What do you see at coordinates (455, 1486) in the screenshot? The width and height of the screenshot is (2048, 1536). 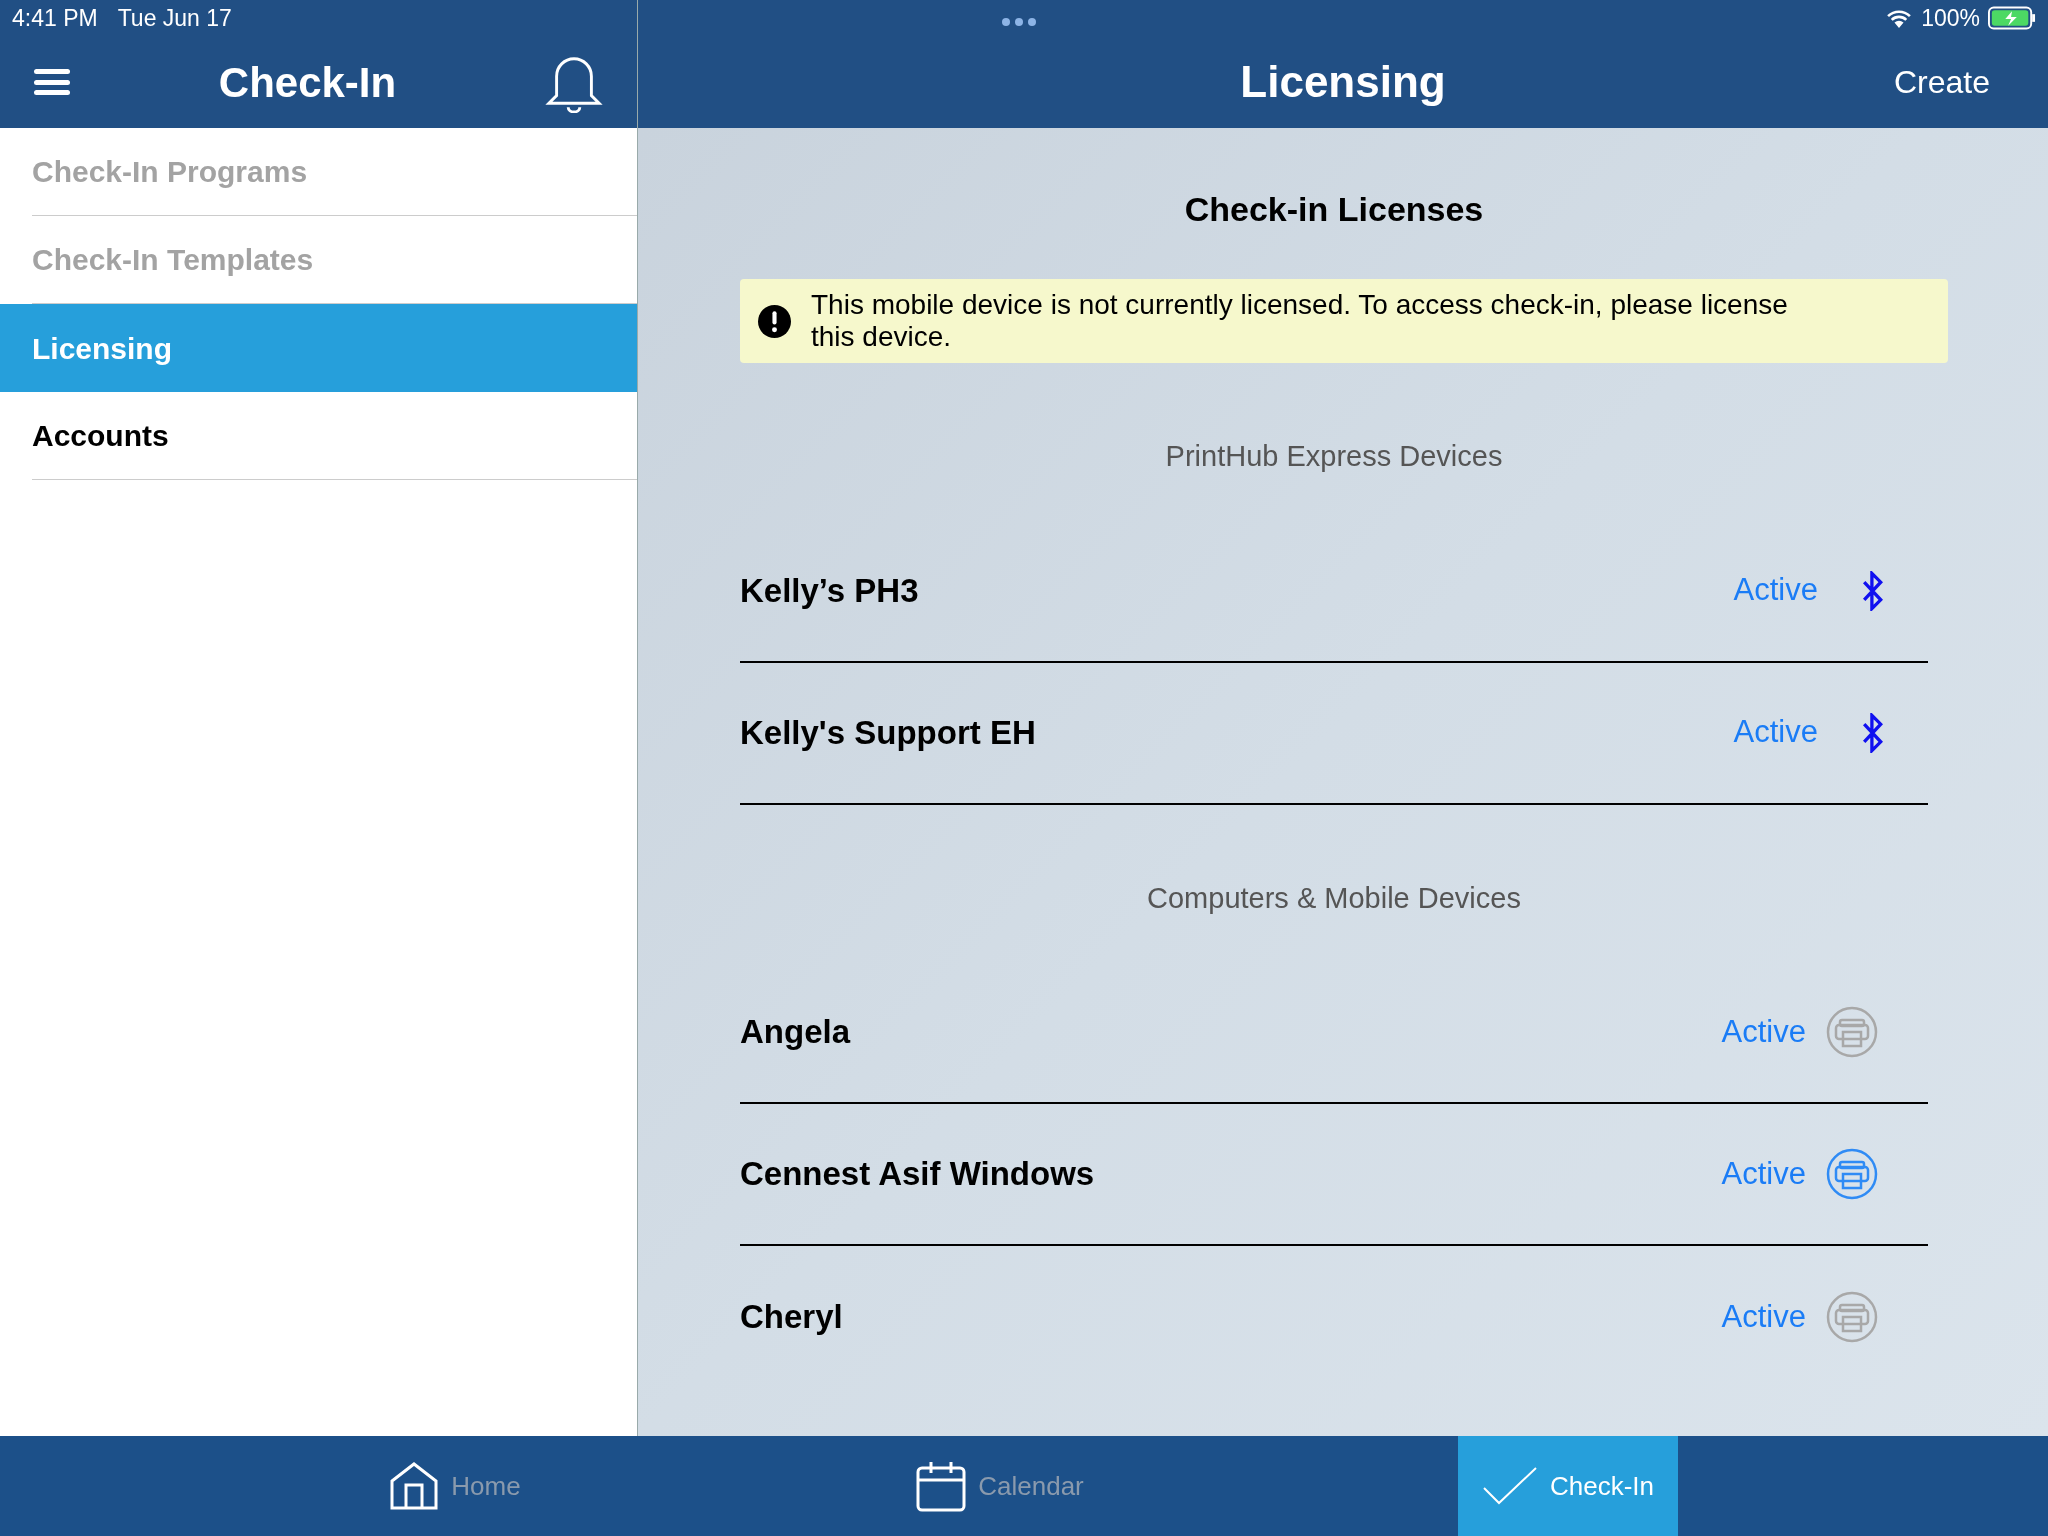 I see `tab-bar-item: Home` at bounding box center [455, 1486].